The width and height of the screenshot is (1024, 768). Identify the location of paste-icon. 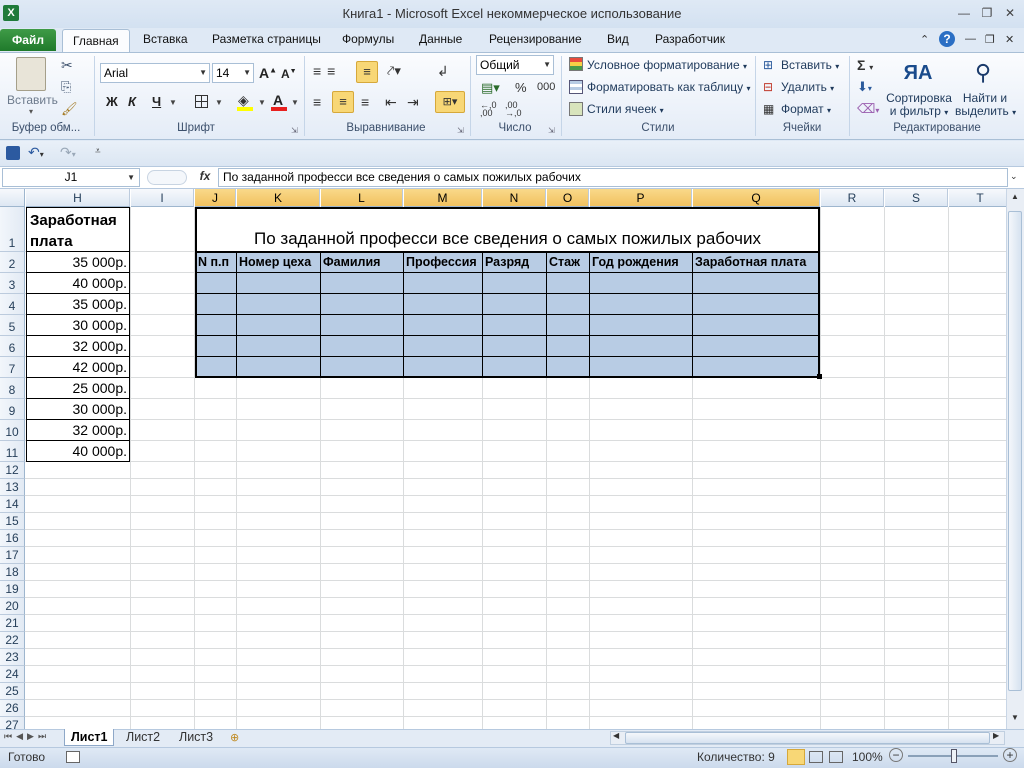
(31, 74).